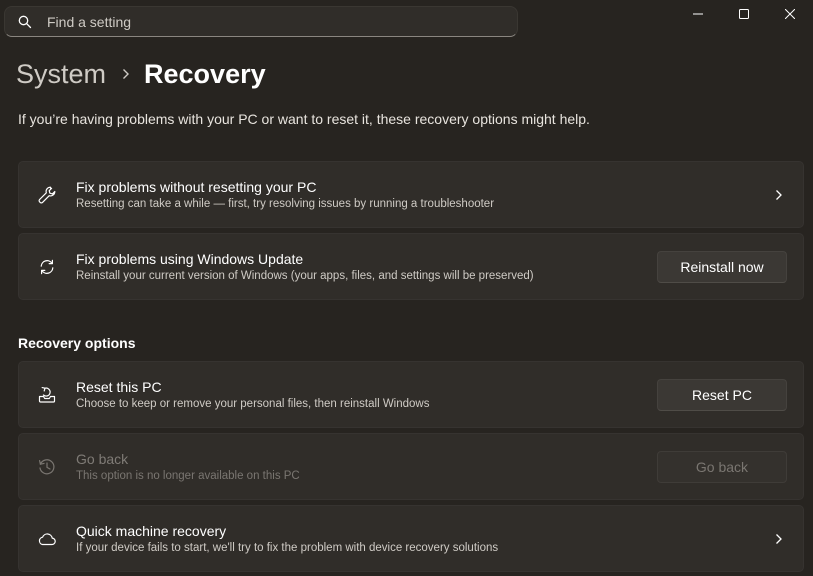 The image size is (813, 576). What do you see at coordinates (196, 187) in the screenshot?
I see `card-title: Fix problems without resetting your PC` at bounding box center [196, 187].